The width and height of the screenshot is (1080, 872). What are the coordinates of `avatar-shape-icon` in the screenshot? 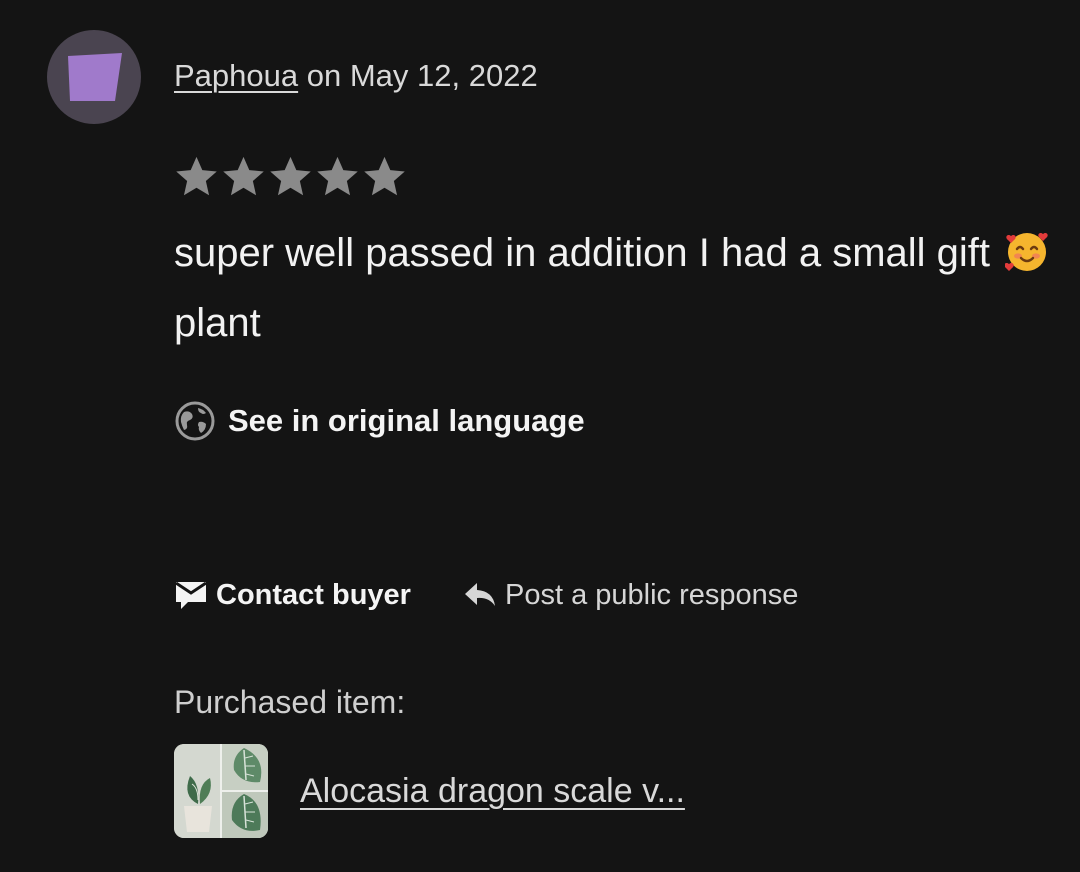 It's located at (95, 77).